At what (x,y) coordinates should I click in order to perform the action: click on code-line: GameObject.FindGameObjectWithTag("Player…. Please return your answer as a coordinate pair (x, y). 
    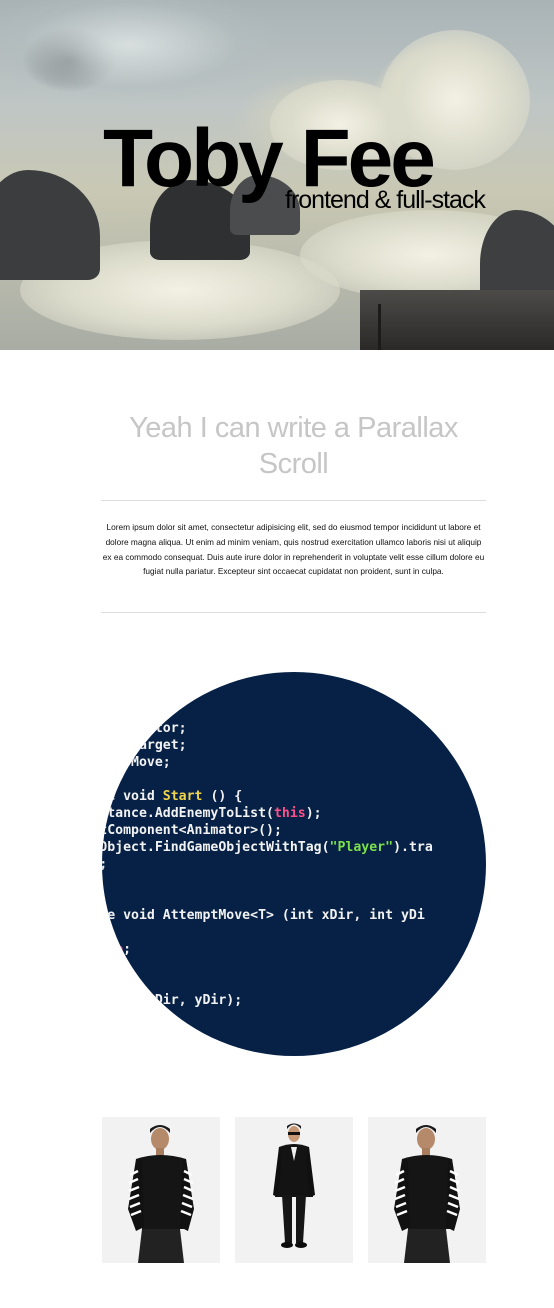
    Looking at the image, I should click on (267, 847).